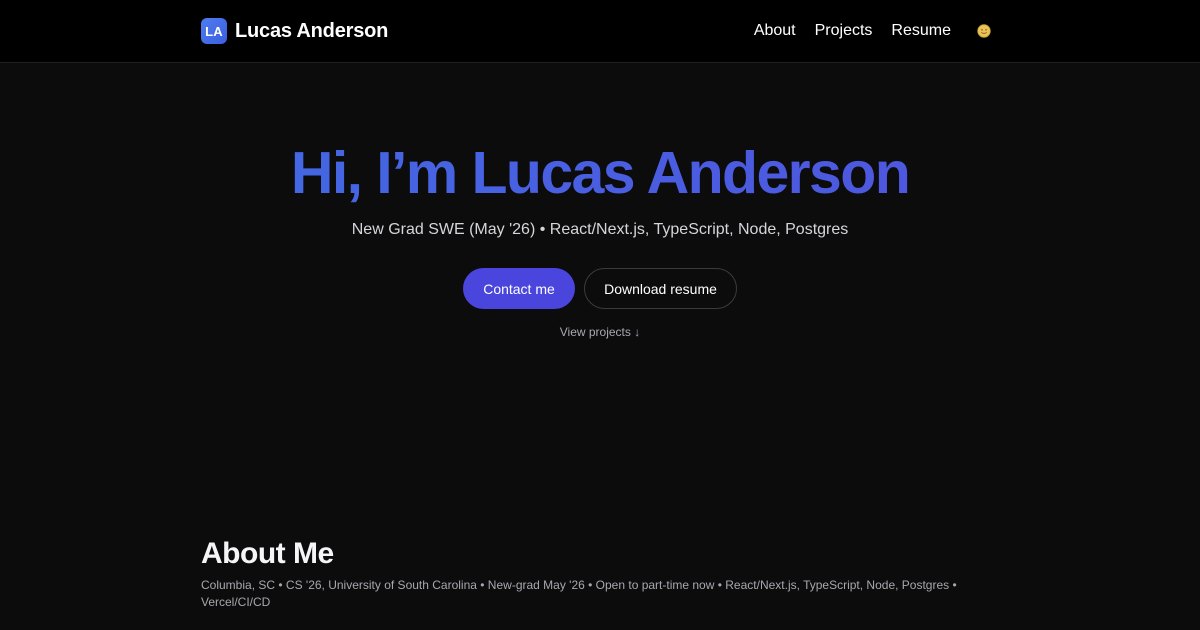  Describe the element at coordinates (775, 31) in the screenshot. I see `nav-link-about: About` at that location.